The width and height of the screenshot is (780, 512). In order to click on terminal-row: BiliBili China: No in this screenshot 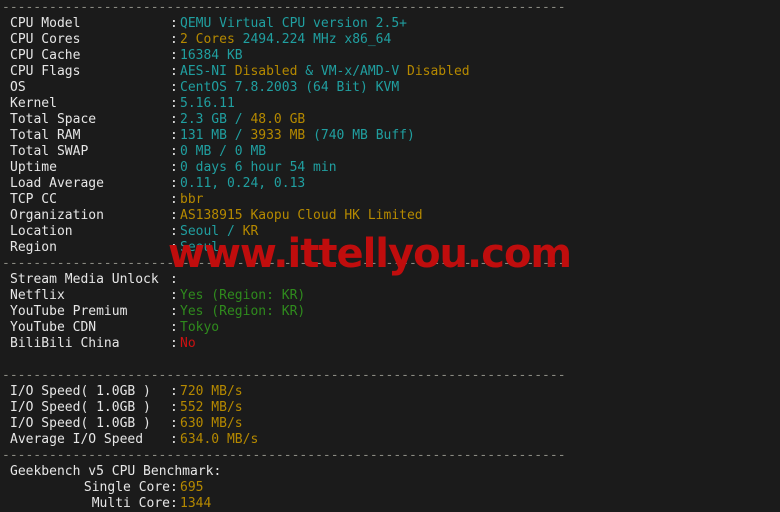, I will do `click(390, 344)`.